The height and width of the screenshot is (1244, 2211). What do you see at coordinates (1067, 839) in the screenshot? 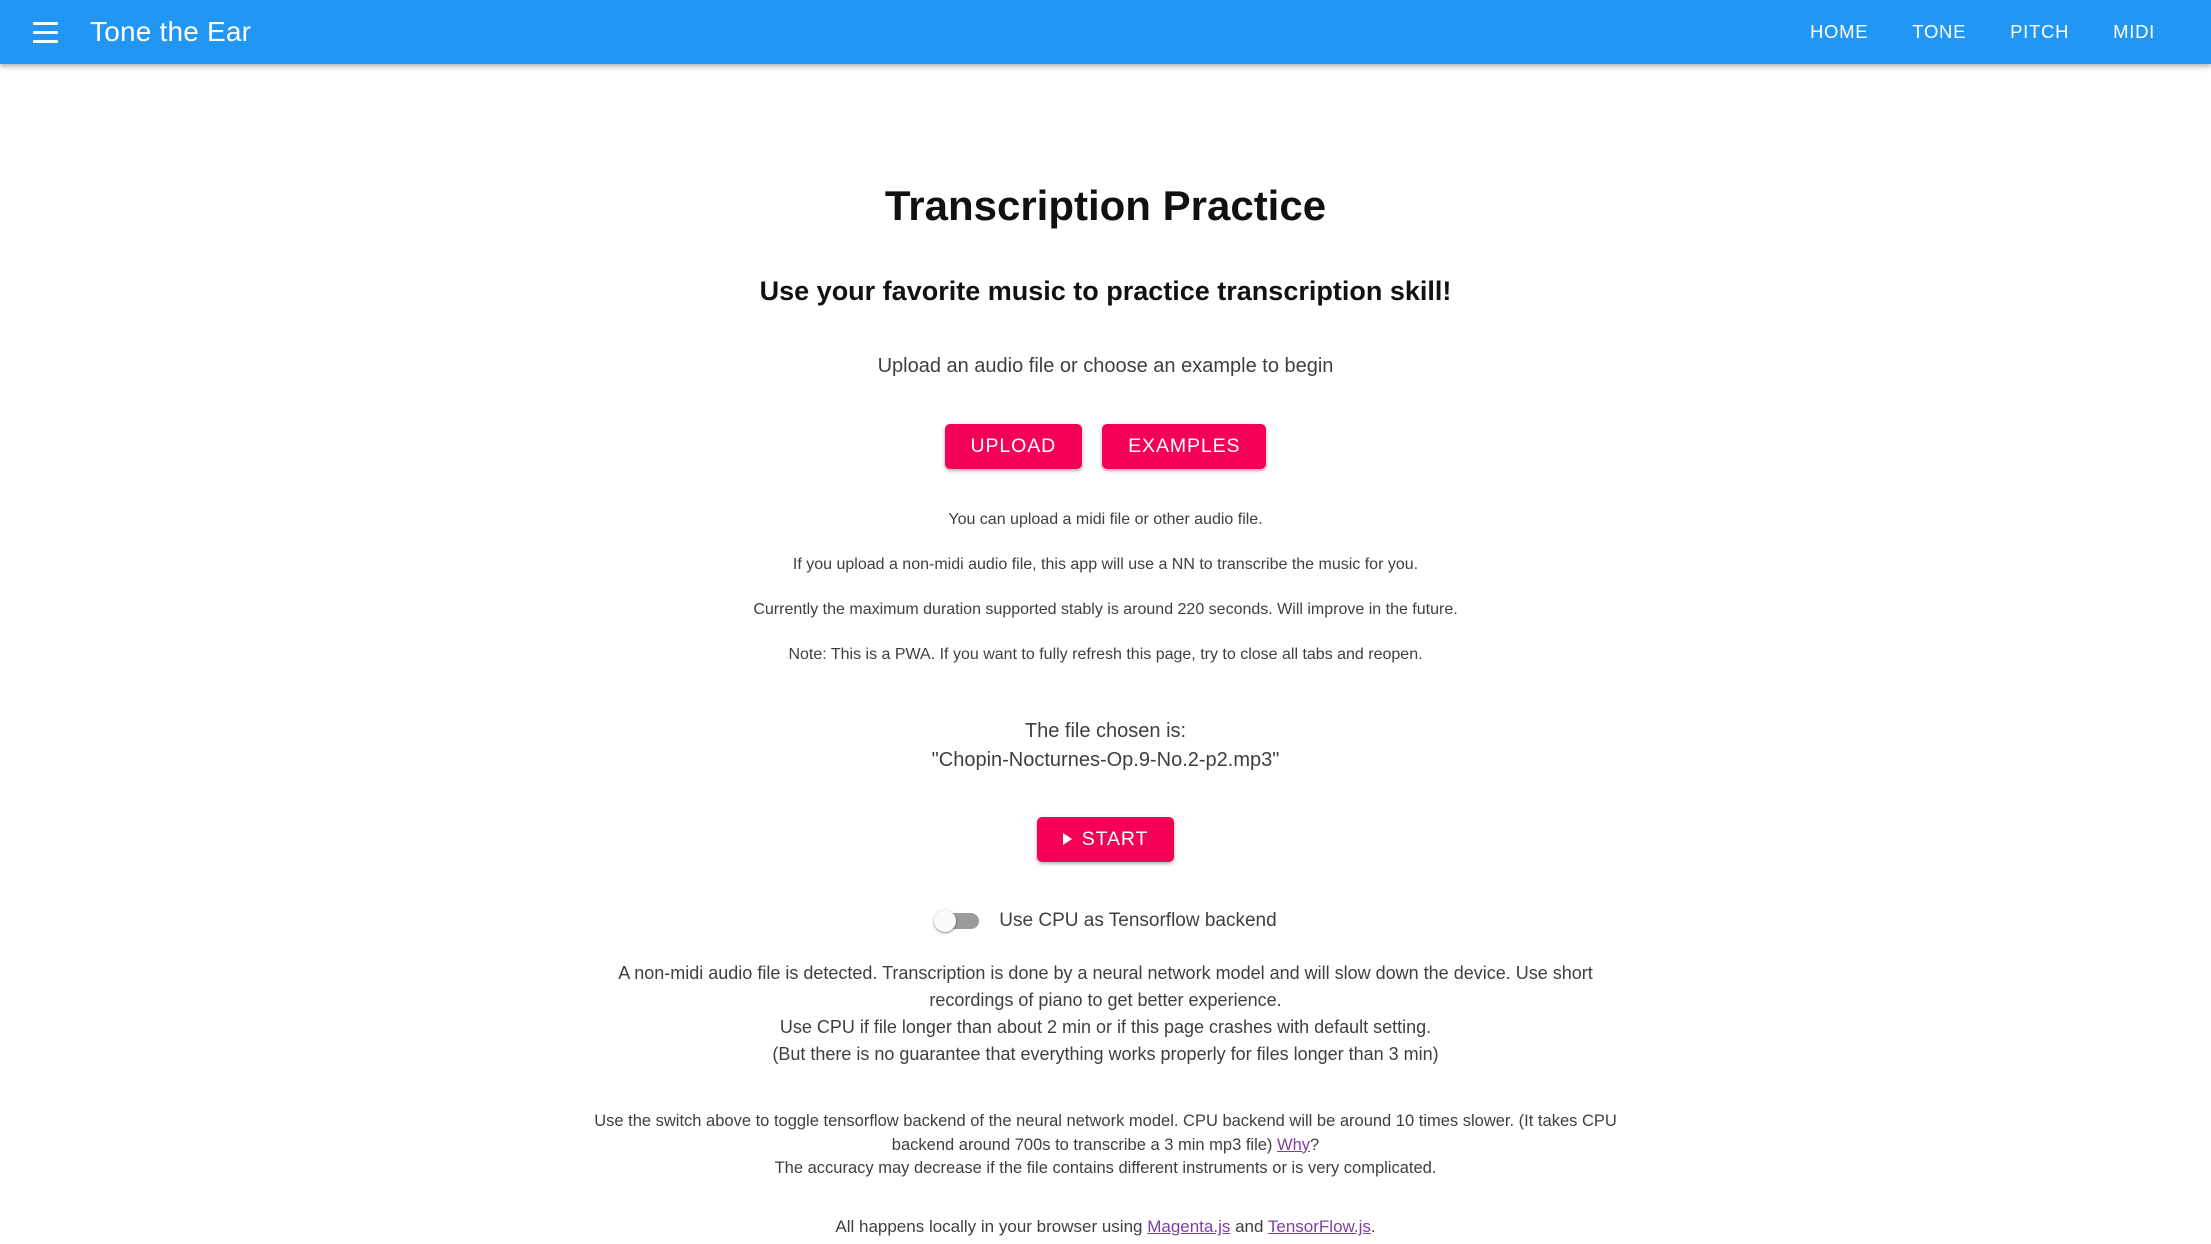
I see `play-triangle-icon` at bounding box center [1067, 839].